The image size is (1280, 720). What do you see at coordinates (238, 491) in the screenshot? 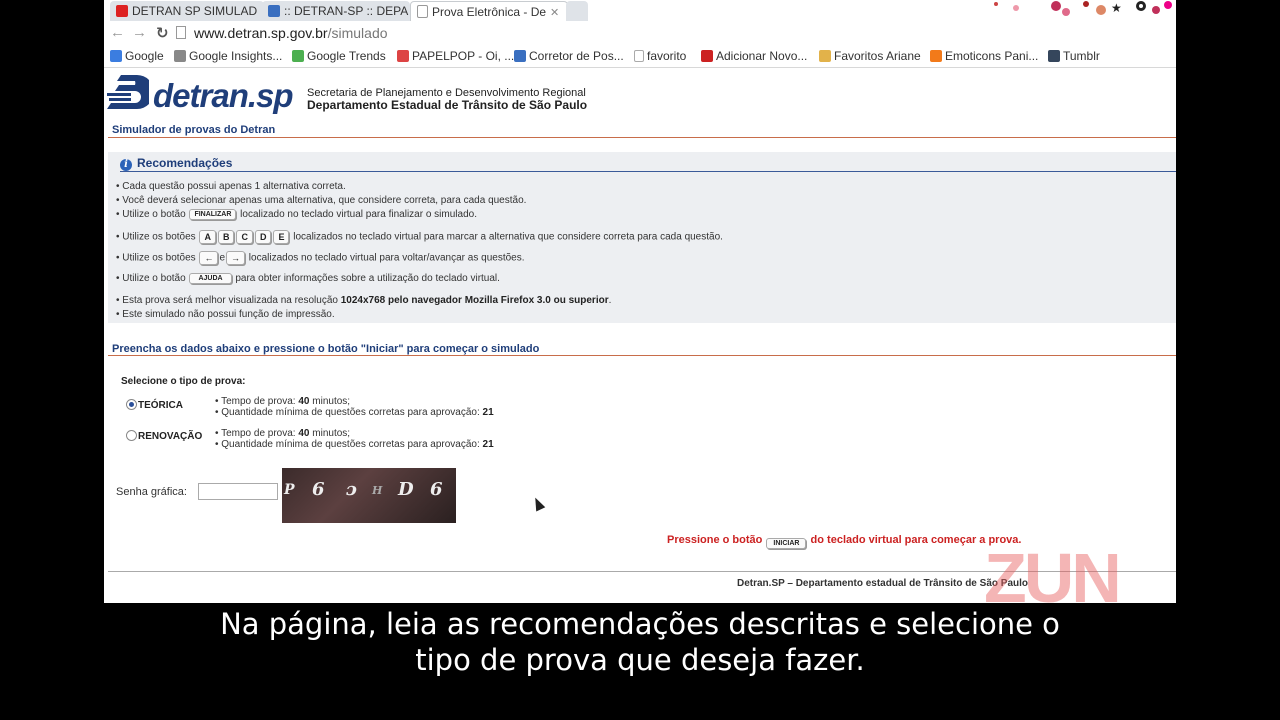
I see `senha-grafica-input` at bounding box center [238, 491].